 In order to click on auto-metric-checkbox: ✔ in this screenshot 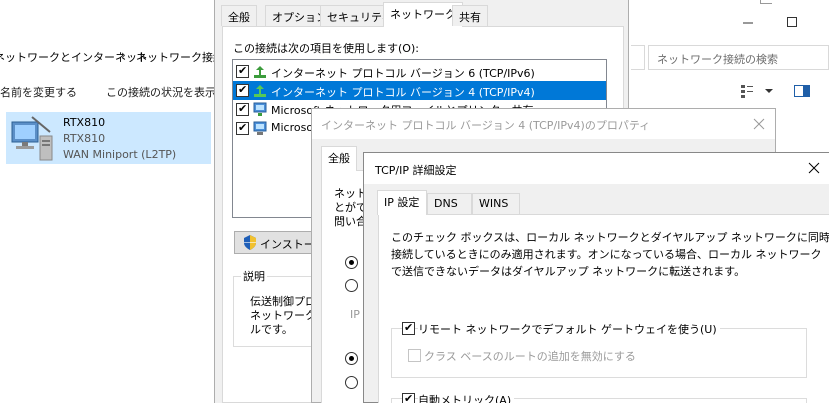, I will do `click(408, 397)`.